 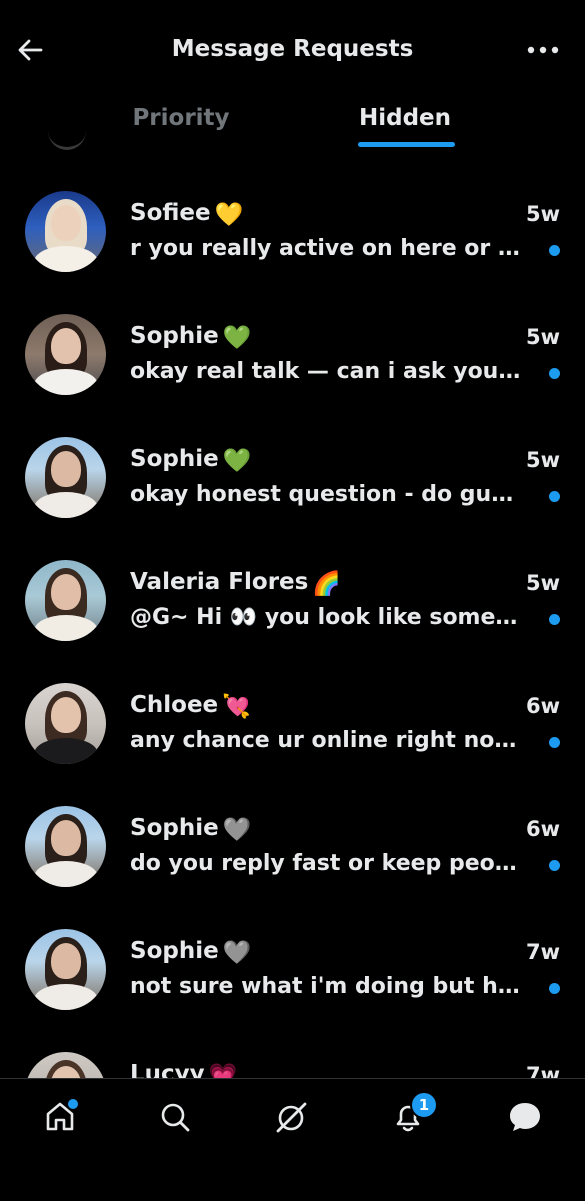 What do you see at coordinates (187, 214) in the screenshot?
I see `sender-name: Sofiee 💛` at bounding box center [187, 214].